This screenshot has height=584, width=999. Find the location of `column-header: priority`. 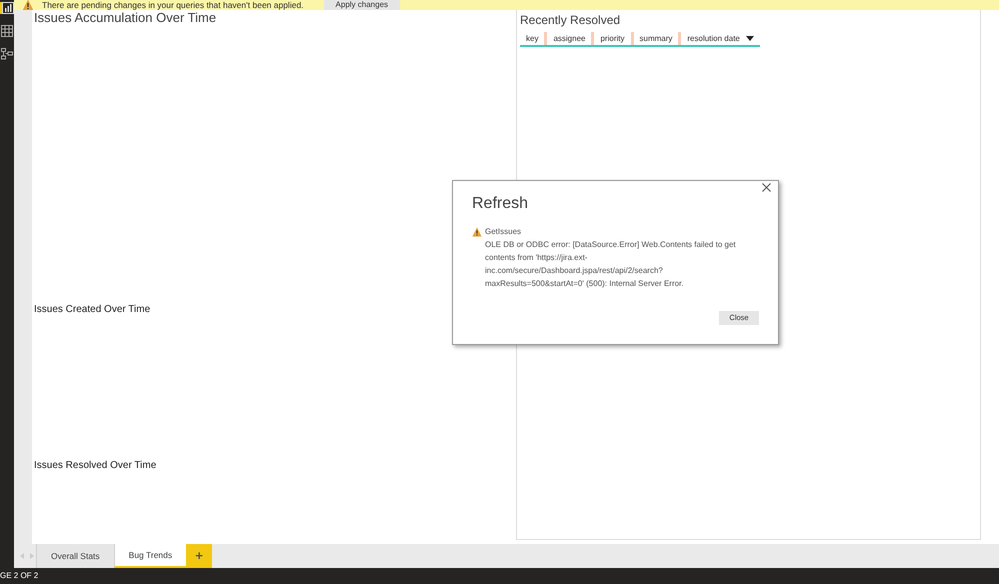

column-header: priority is located at coordinates (614, 38).